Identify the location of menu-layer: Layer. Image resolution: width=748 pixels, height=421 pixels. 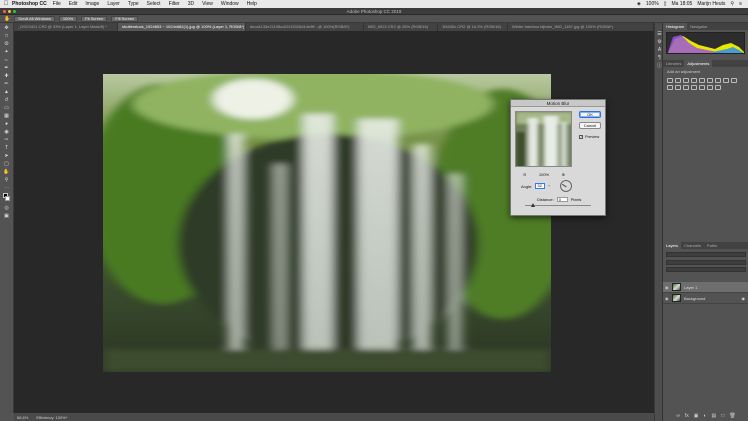
(113, 4).